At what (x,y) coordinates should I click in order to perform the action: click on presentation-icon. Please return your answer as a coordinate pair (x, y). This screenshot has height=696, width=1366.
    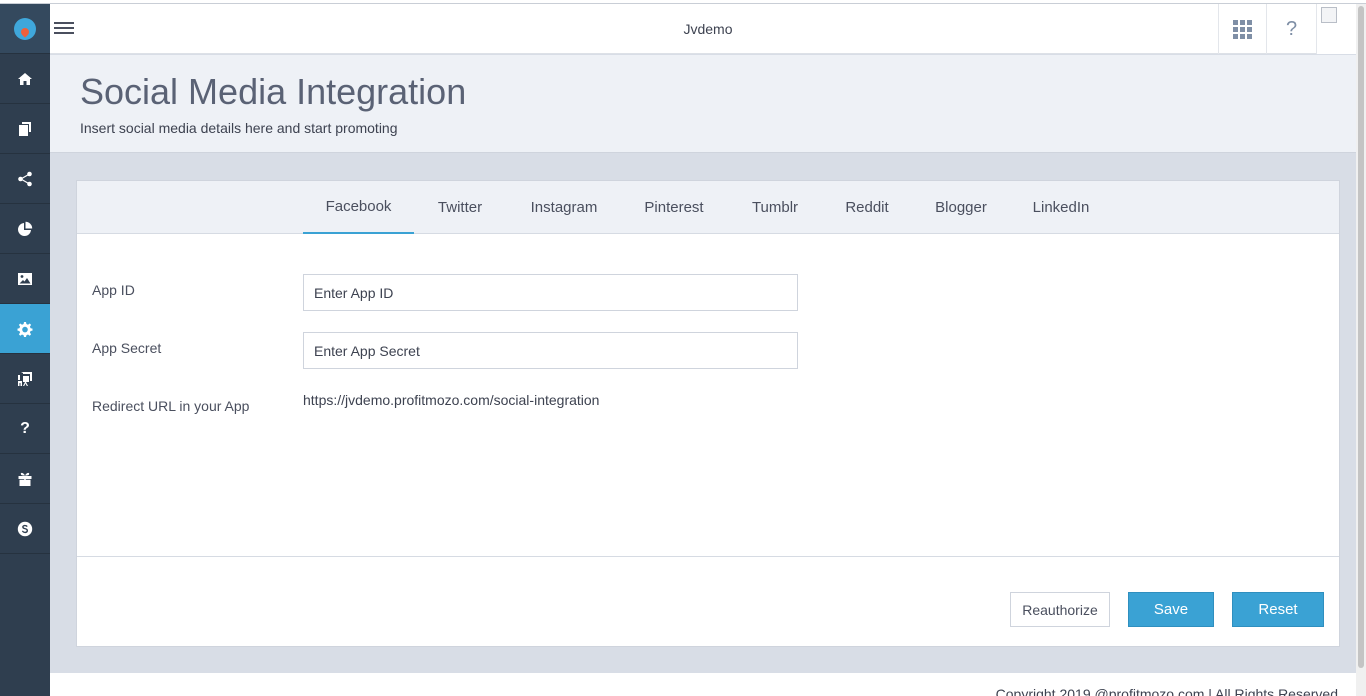
    Looking at the image, I should click on (25, 378).